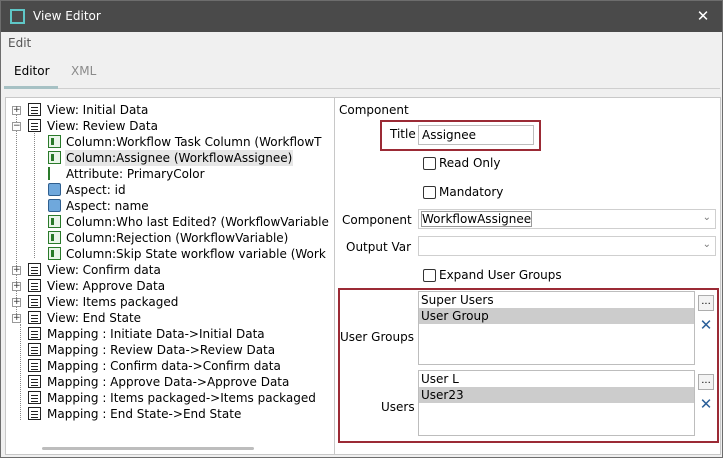 This screenshot has width=723, height=458. I want to click on tree-item-label: Aspect: name, so click(107, 206).